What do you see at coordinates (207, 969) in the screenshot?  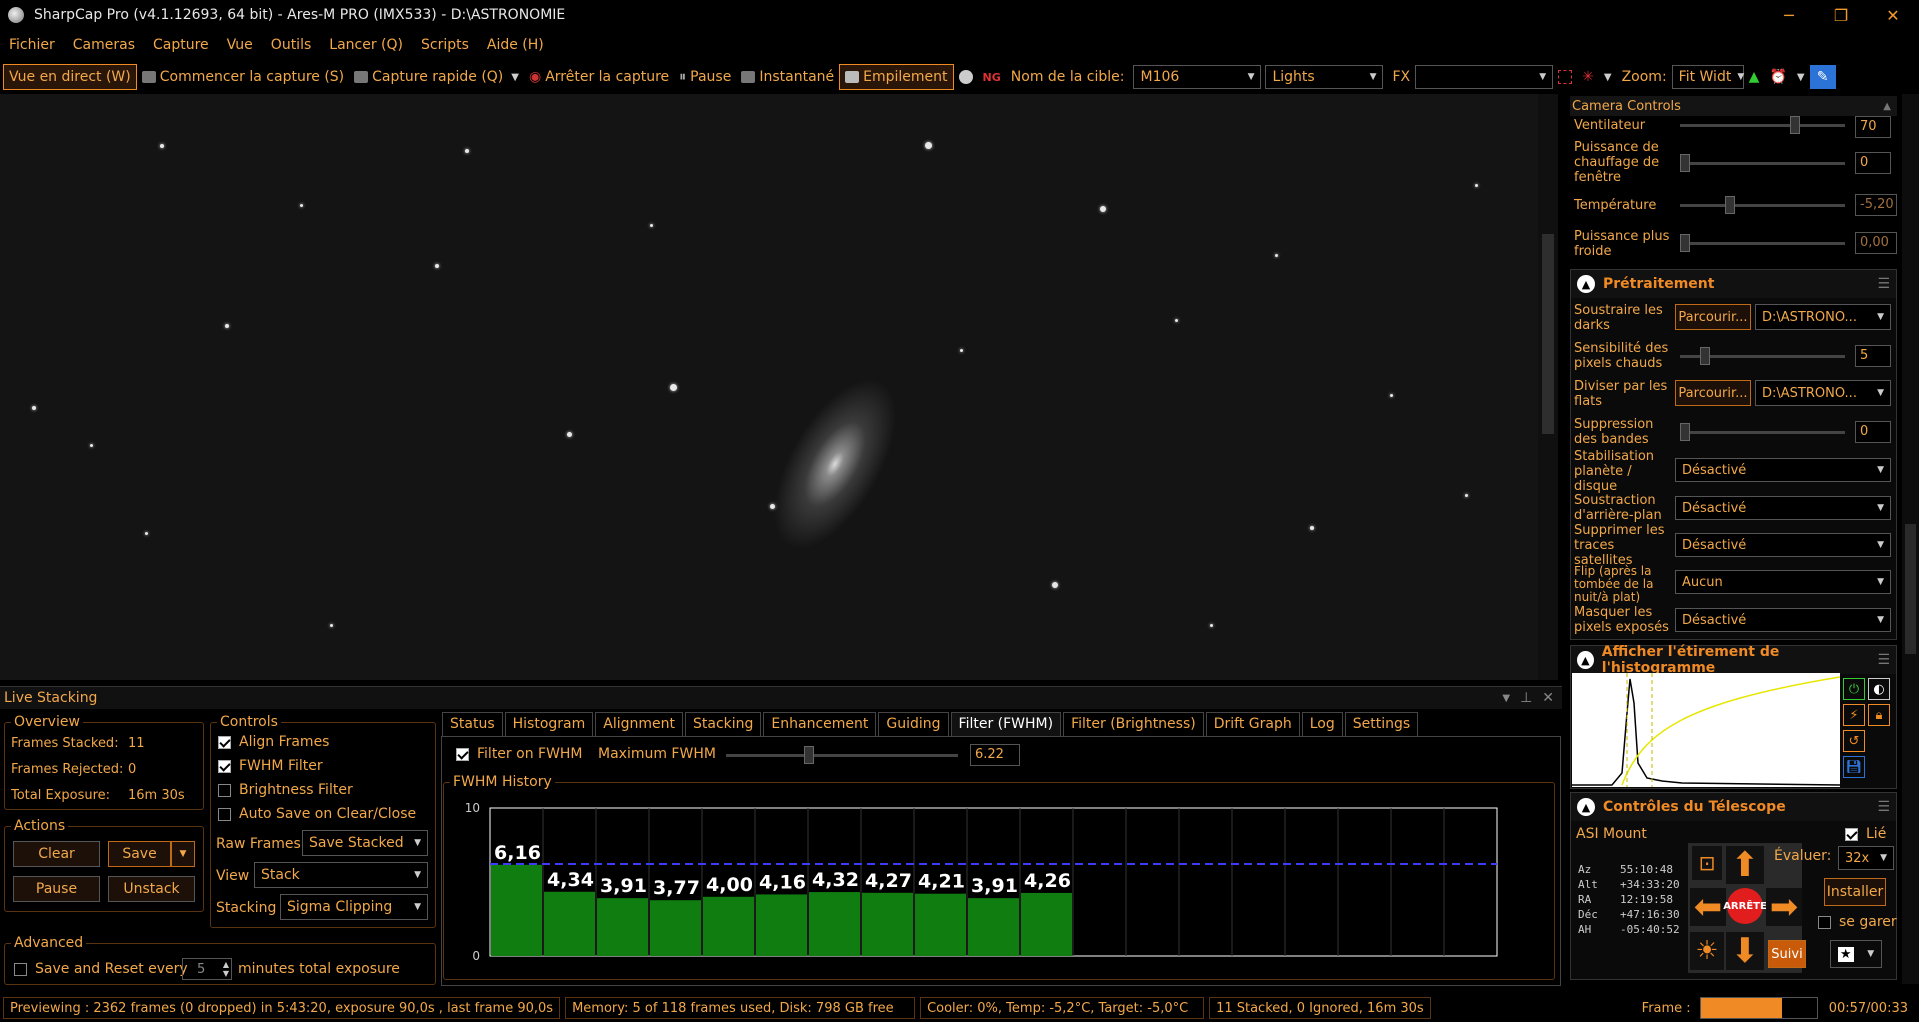 I see `minutes-stepper: 5 ▲ ▼` at bounding box center [207, 969].